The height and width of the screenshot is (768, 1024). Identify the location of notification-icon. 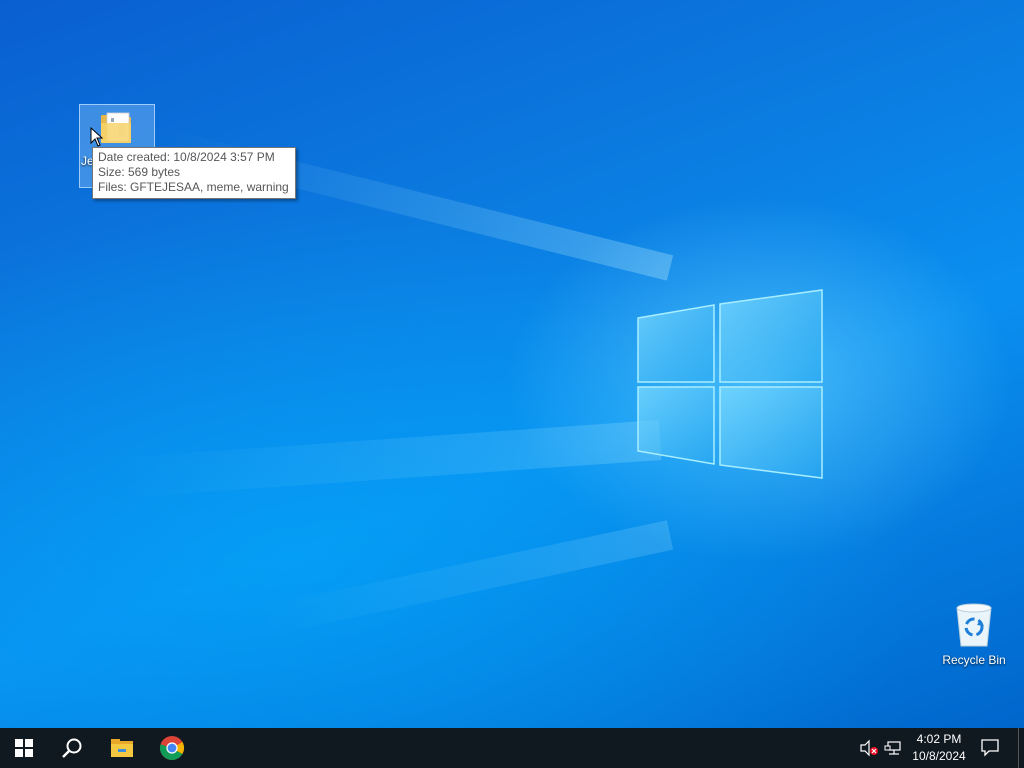
(991, 748).